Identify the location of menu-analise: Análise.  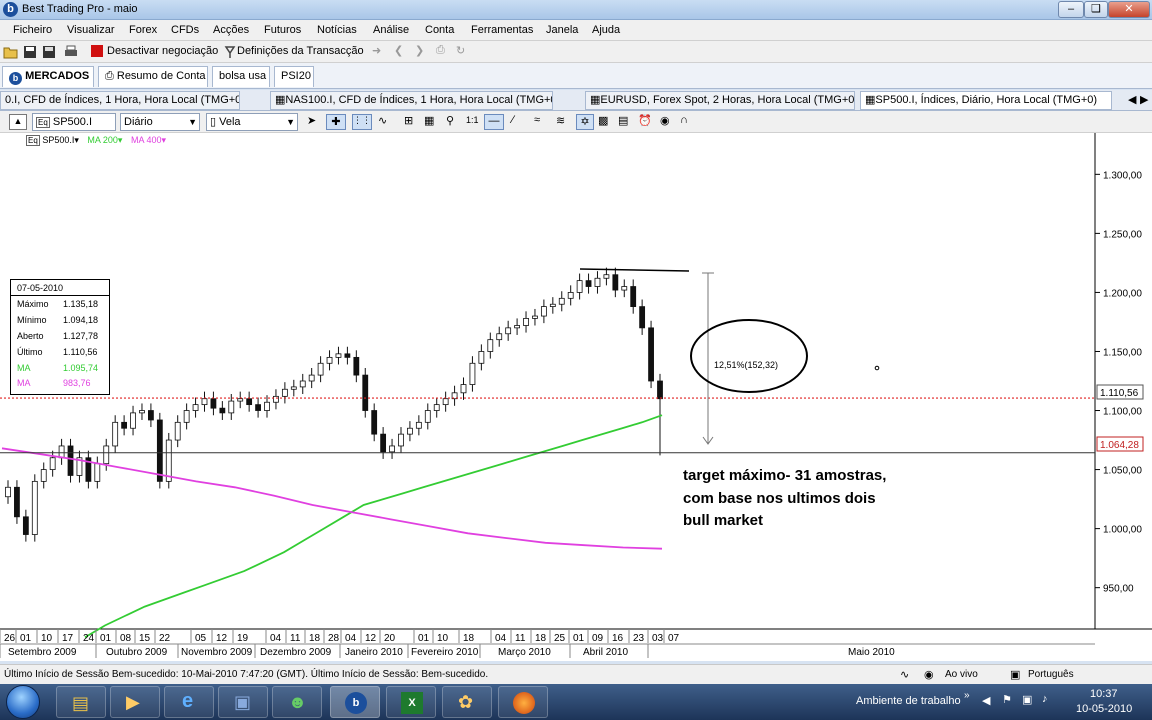
(391, 30).